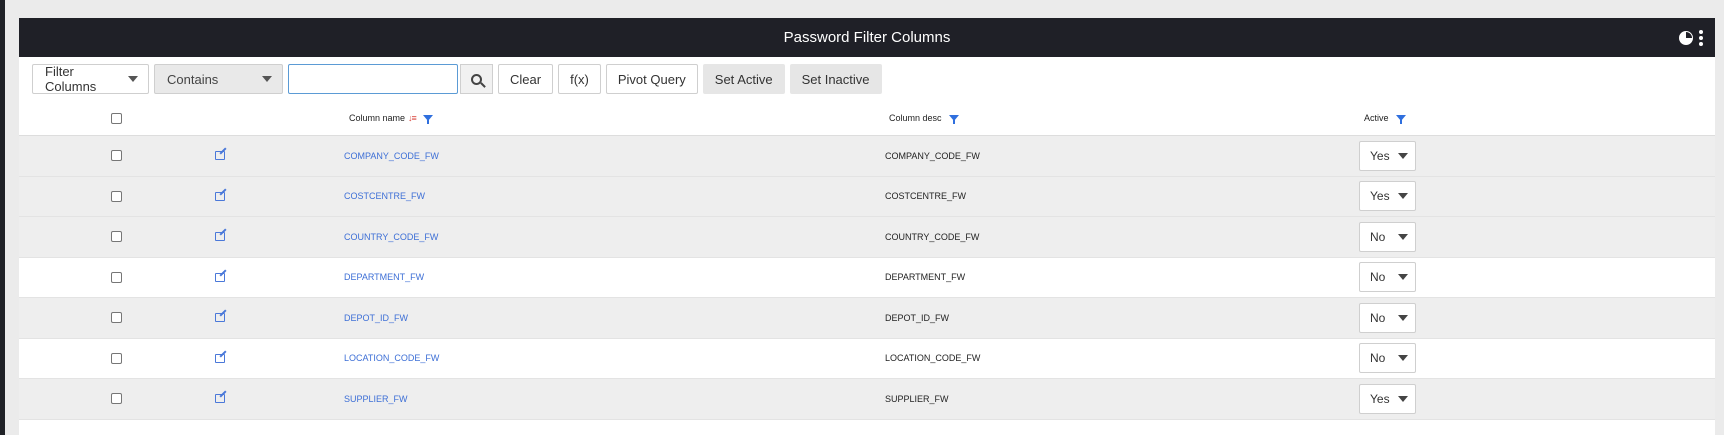 The height and width of the screenshot is (435, 1724). Describe the element at coordinates (743, 79) in the screenshot. I see `set-active-button: Set Active` at that location.